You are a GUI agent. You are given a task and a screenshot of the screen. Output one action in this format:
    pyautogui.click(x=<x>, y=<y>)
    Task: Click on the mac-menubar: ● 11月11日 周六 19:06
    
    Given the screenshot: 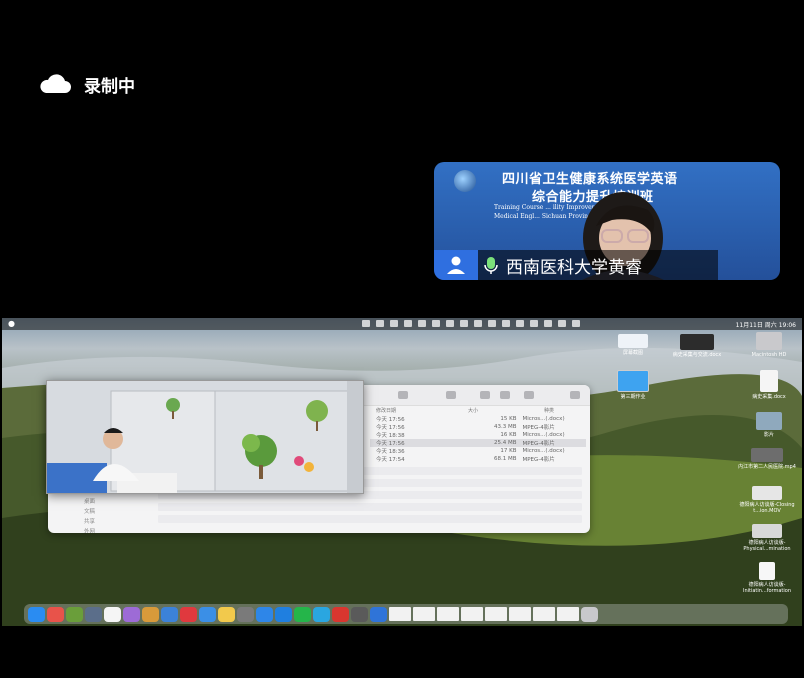 What is the action you would take?
    pyautogui.click(x=402, y=324)
    